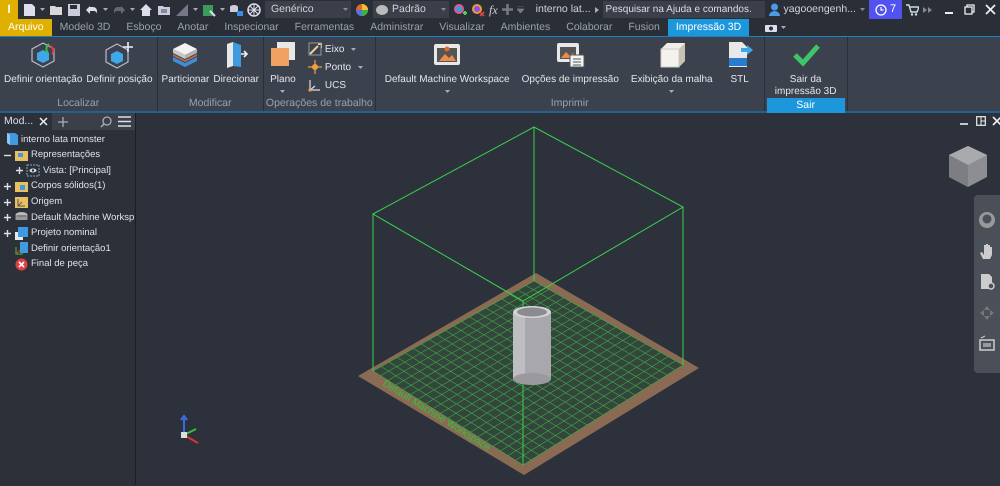 The height and width of the screenshot is (486, 1000). I want to click on style-select: Genérico, so click(308, 9).